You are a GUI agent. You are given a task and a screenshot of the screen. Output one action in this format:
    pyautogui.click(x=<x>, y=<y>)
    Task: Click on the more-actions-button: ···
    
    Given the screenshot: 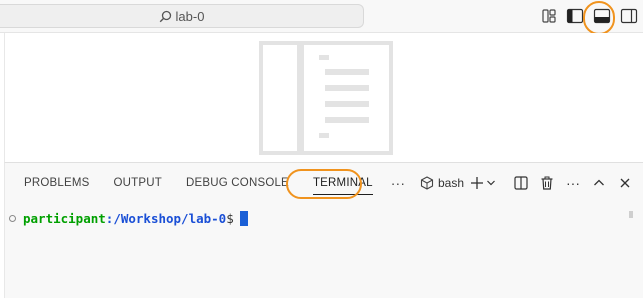 What is the action you would take?
    pyautogui.click(x=573, y=183)
    